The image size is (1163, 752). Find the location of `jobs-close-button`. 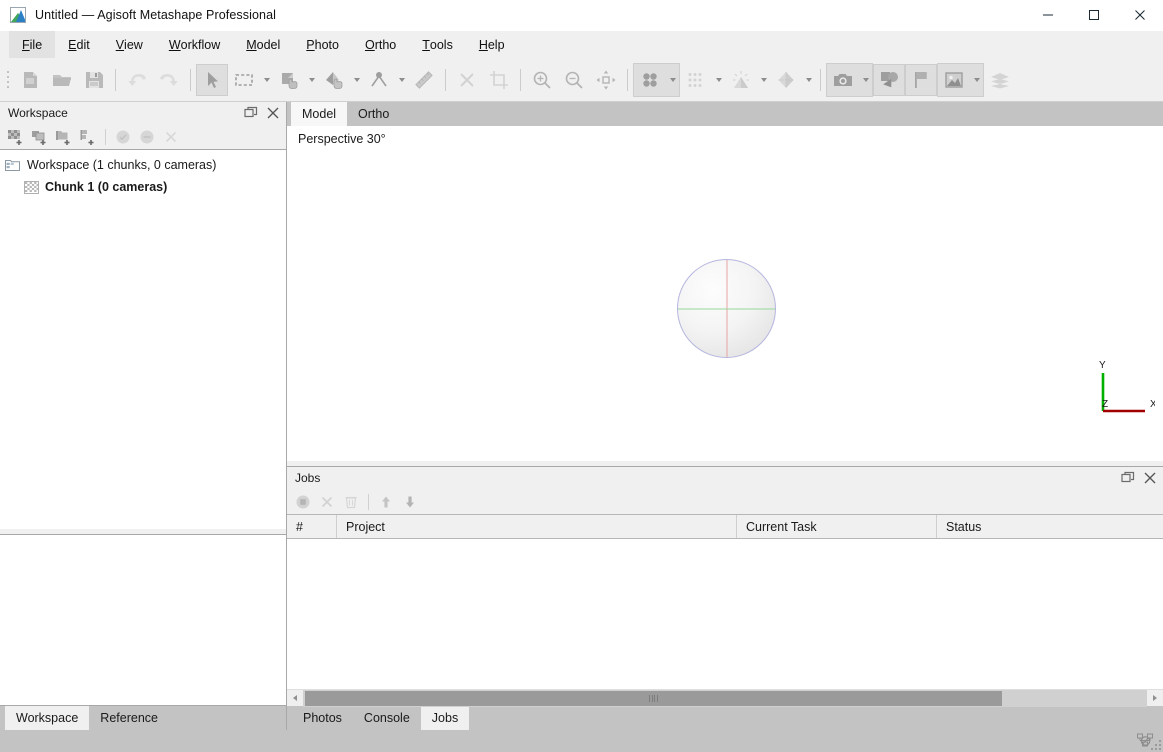

jobs-close-button is located at coordinates (1150, 478).